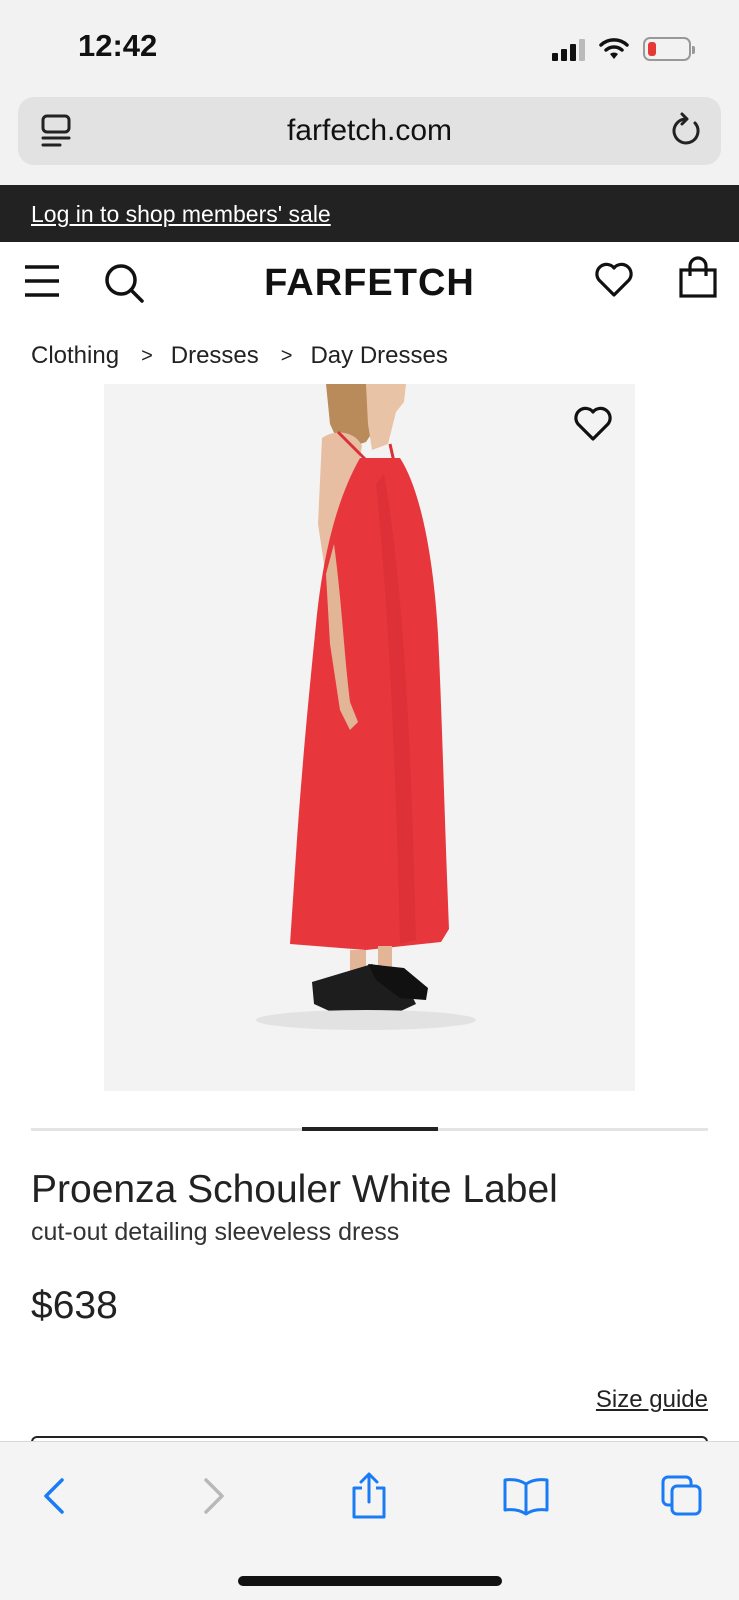 This screenshot has height=1600, width=739. What do you see at coordinates (614, 48) in the screenshot?
I see `wifi-icon` at bounding box center [614, 48].